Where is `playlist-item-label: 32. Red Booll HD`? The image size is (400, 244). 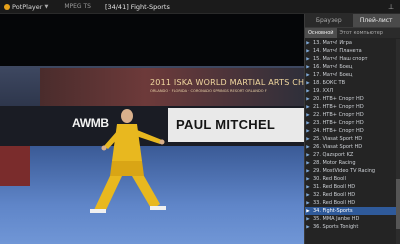
playlist-item-label: 32. Red Booll HD is located at coordinates (334, 195).